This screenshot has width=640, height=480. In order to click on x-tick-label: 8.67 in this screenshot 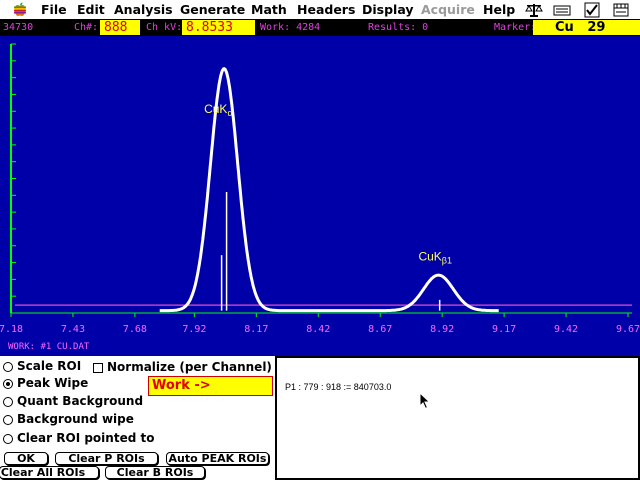, I will do `click(380, 329)`.